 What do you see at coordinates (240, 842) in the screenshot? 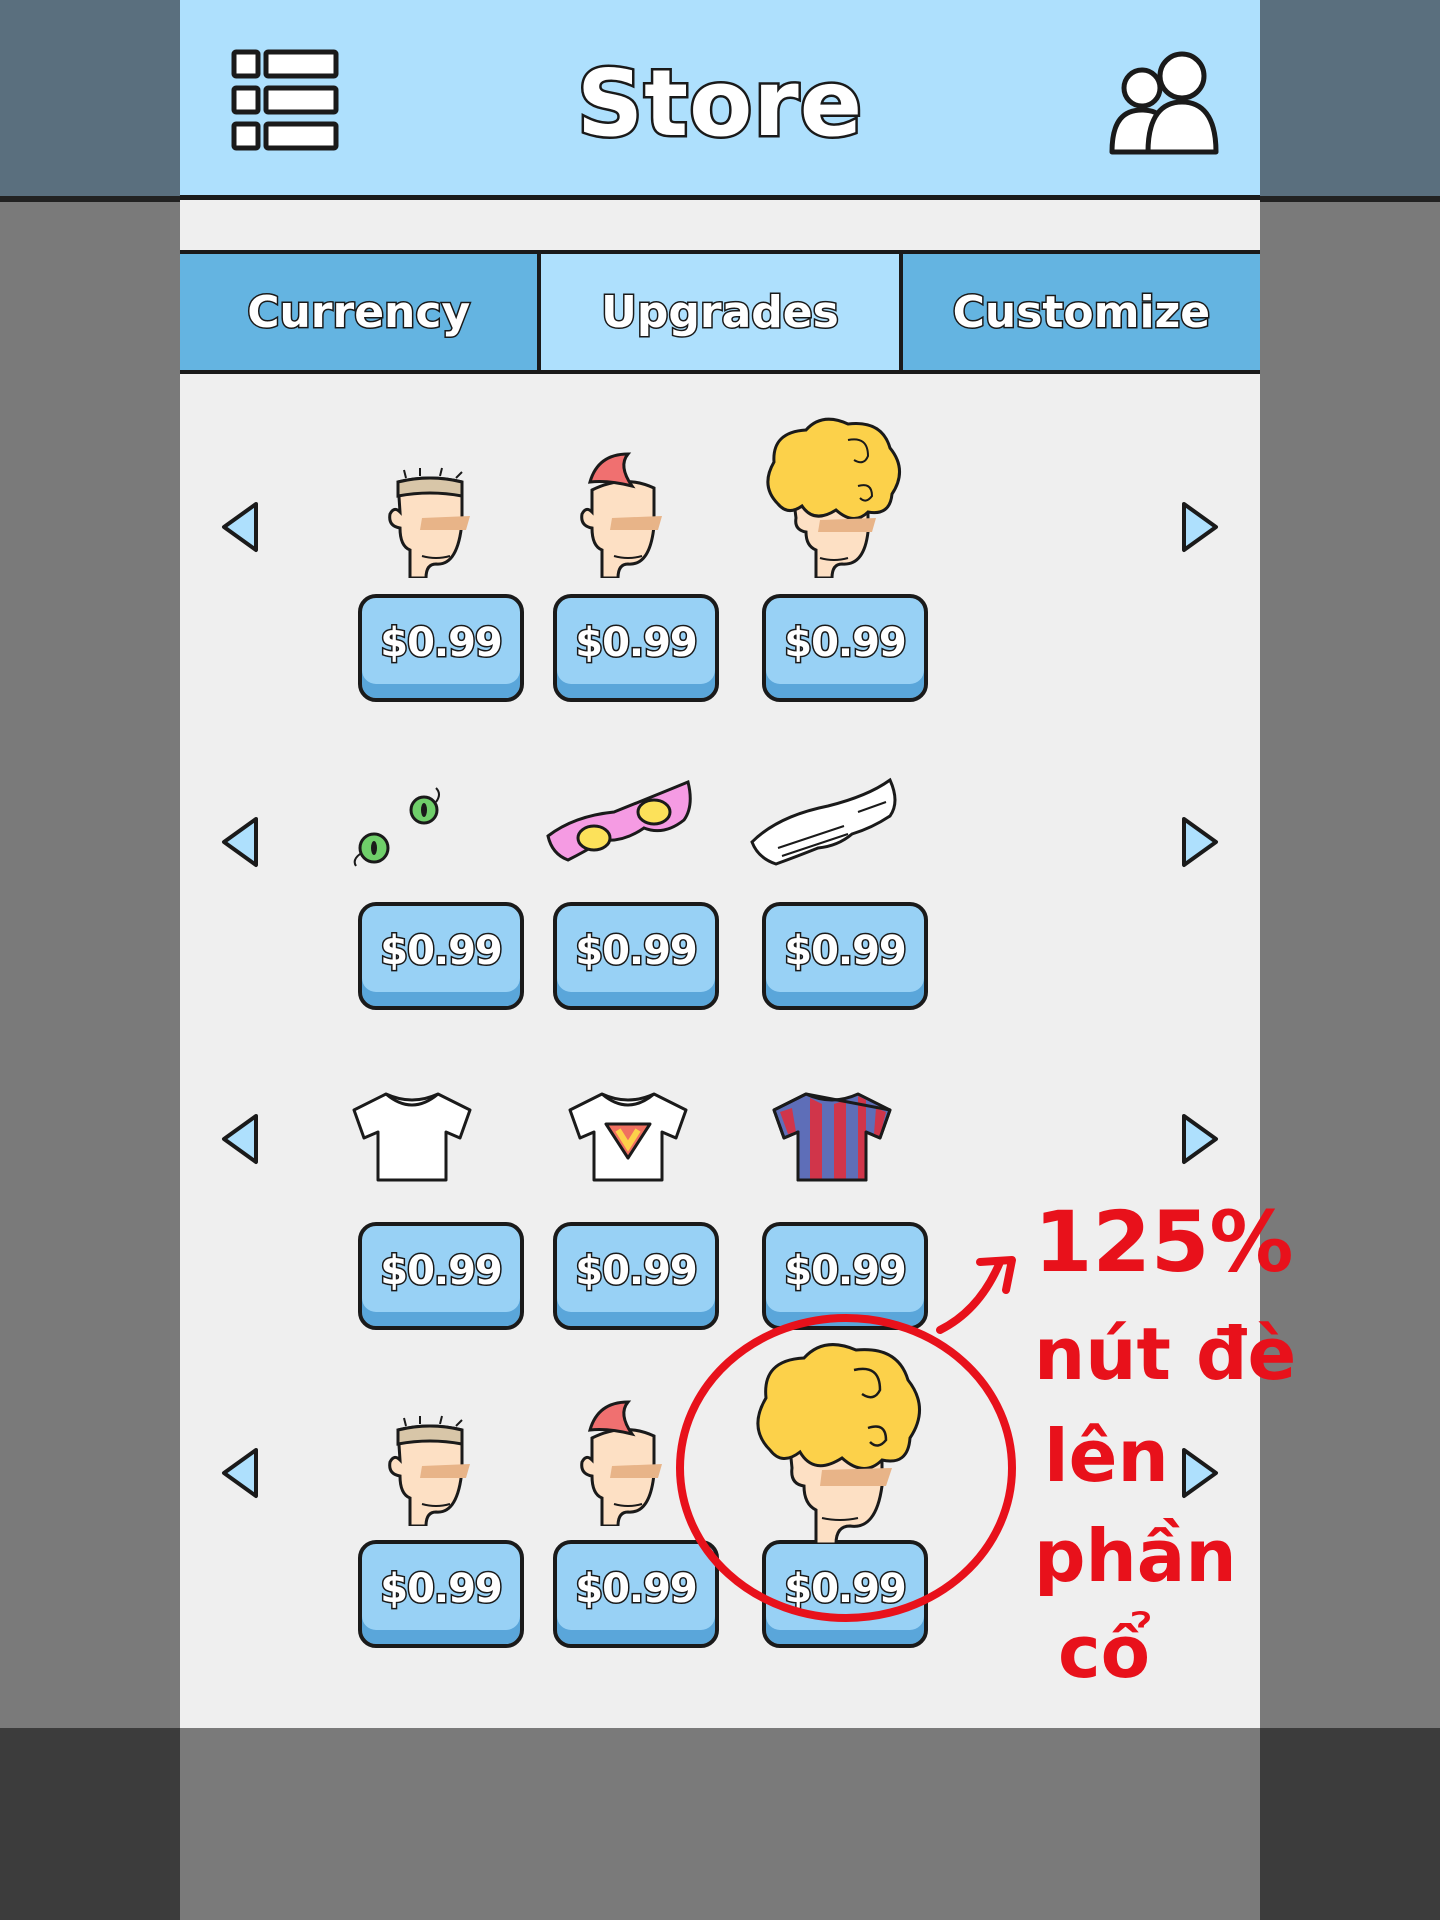
I see `row2-prev-arrow-icon` at bounding box center [240, 842].